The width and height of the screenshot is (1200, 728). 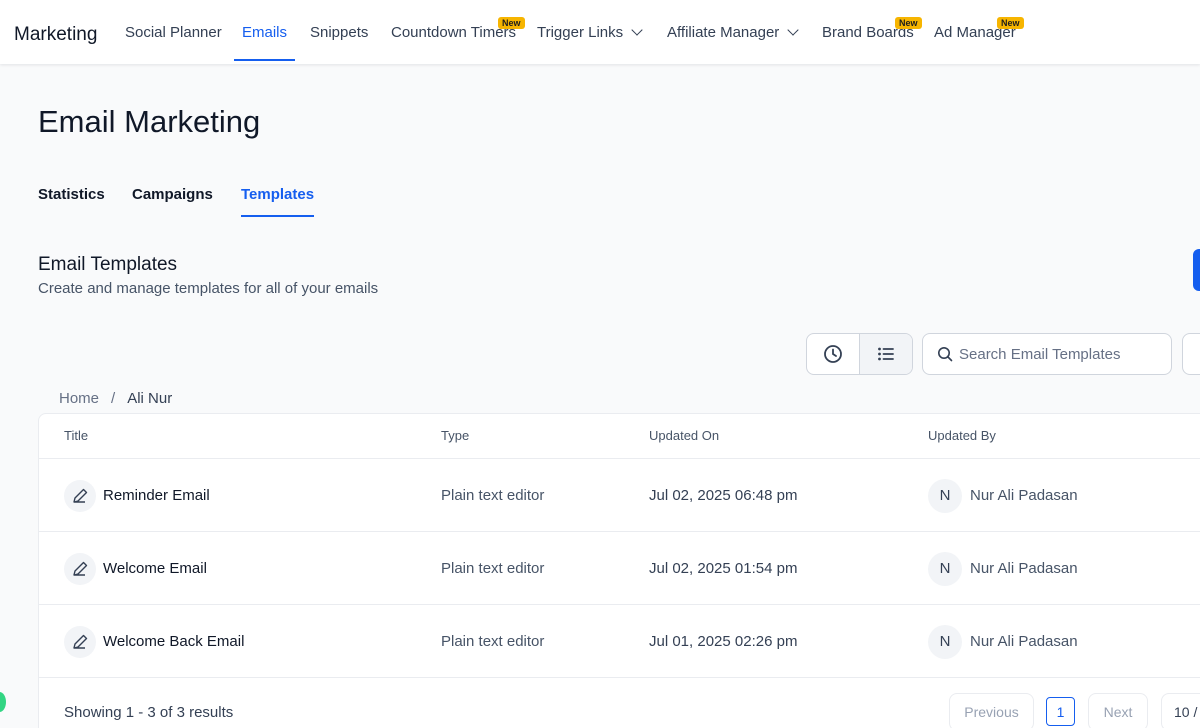 I want to click on nav-item-label: Emails, so click(x=265, y=32).